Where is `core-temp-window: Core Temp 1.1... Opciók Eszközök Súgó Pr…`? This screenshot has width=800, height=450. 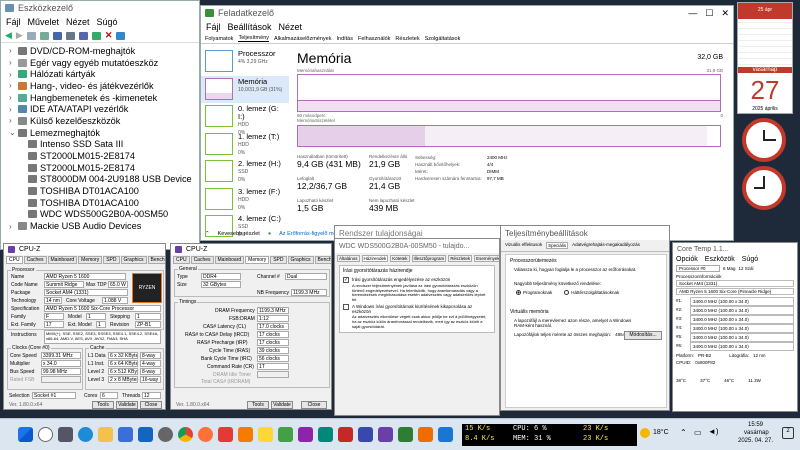 core-temp-window: Core Temp 1.1... Opciók Eszközök Súgó Pr… is located at coordinates (735, 327).